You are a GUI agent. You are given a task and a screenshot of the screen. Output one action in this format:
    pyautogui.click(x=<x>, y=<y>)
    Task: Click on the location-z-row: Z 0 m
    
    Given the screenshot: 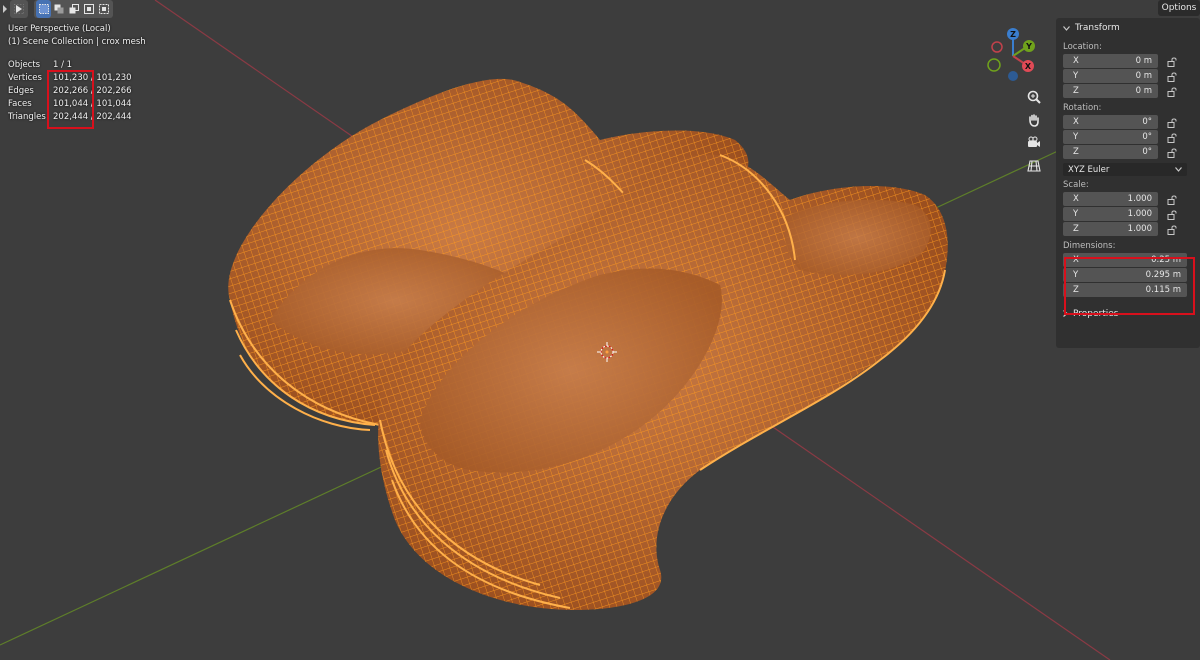 What is the action you would take?
    pyautogui.click(x=1128, y=91)
    